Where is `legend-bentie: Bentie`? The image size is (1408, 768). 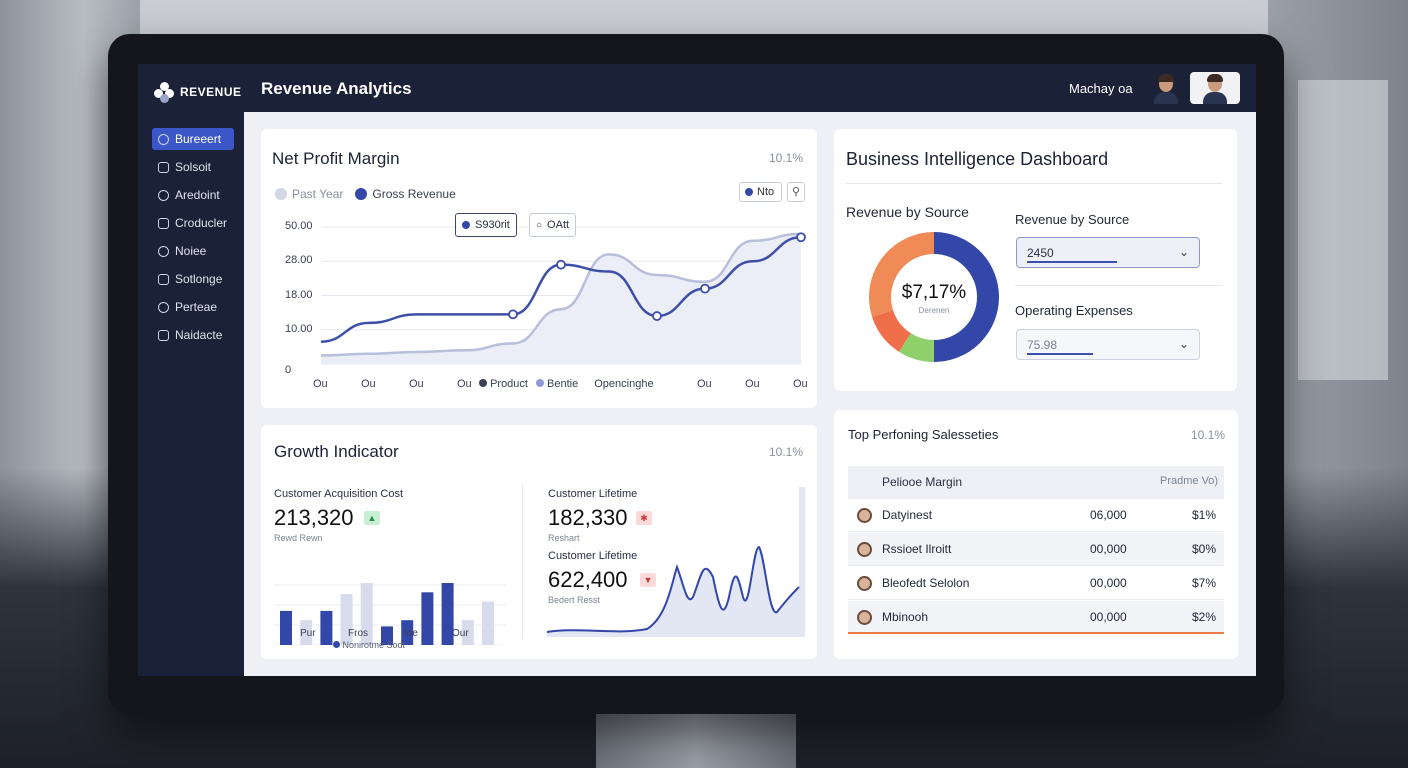 legend-bentie: Bentie is located at coordinates (557, 384).